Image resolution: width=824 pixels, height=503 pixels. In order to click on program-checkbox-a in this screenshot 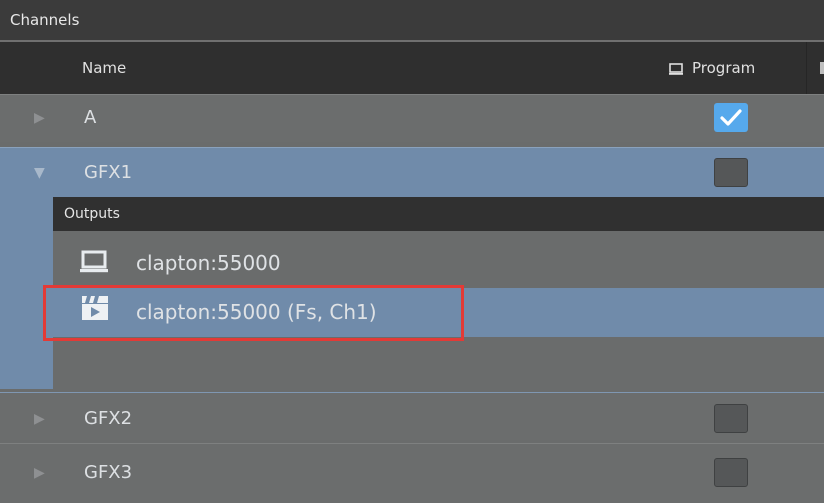, I will do `click(731, 117)`.